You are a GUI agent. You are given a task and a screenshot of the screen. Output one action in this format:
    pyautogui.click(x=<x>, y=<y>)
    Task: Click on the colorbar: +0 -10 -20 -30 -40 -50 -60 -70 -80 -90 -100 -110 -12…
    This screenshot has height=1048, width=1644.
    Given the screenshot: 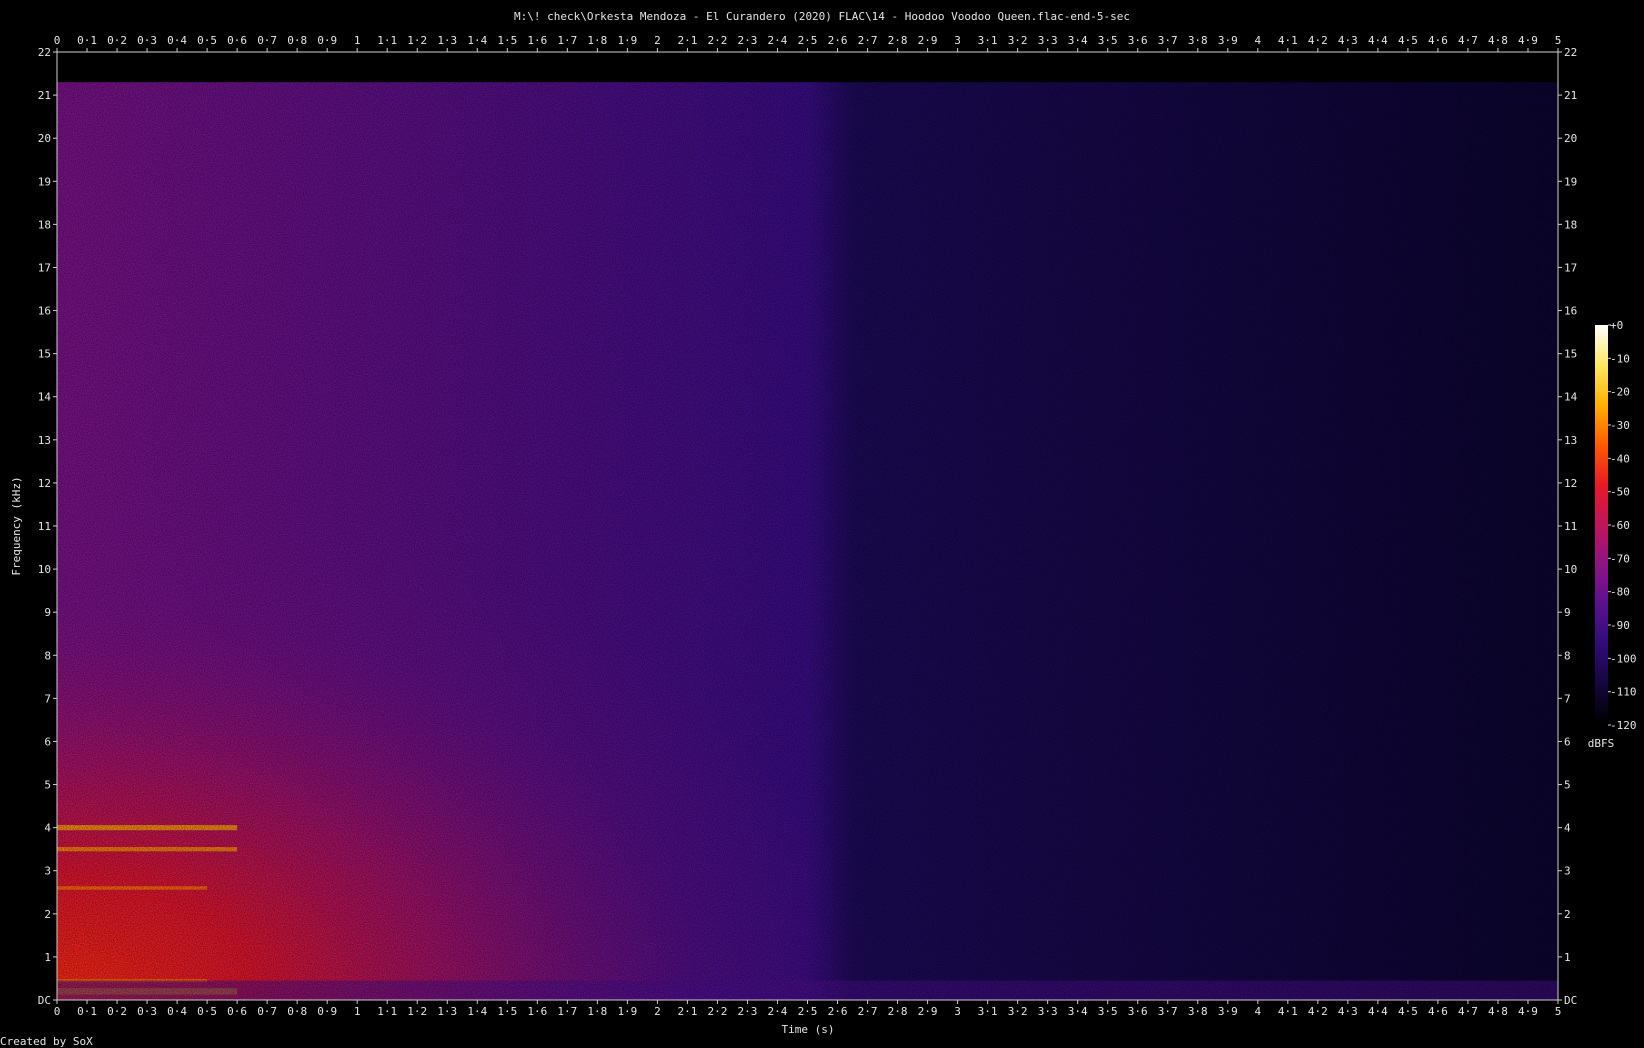 What is the action you would take?
    pyautogui.click(x=1616, y=525)
    